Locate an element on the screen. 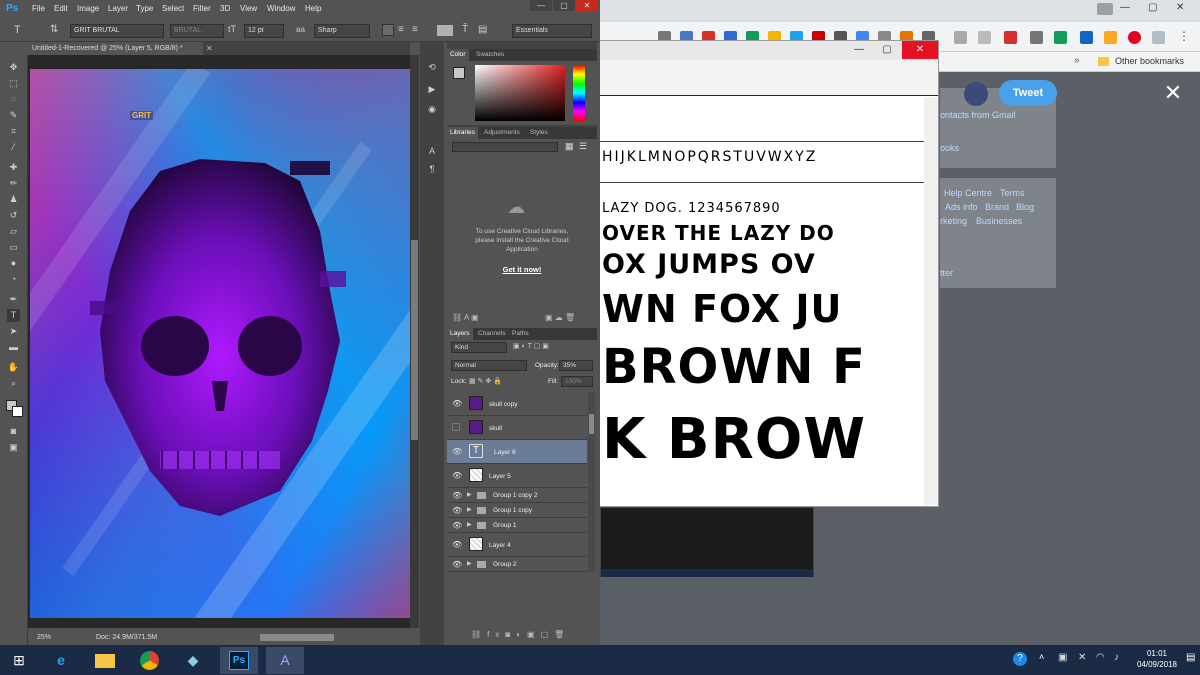  profile-avatar is located at coordinates (976, 94).